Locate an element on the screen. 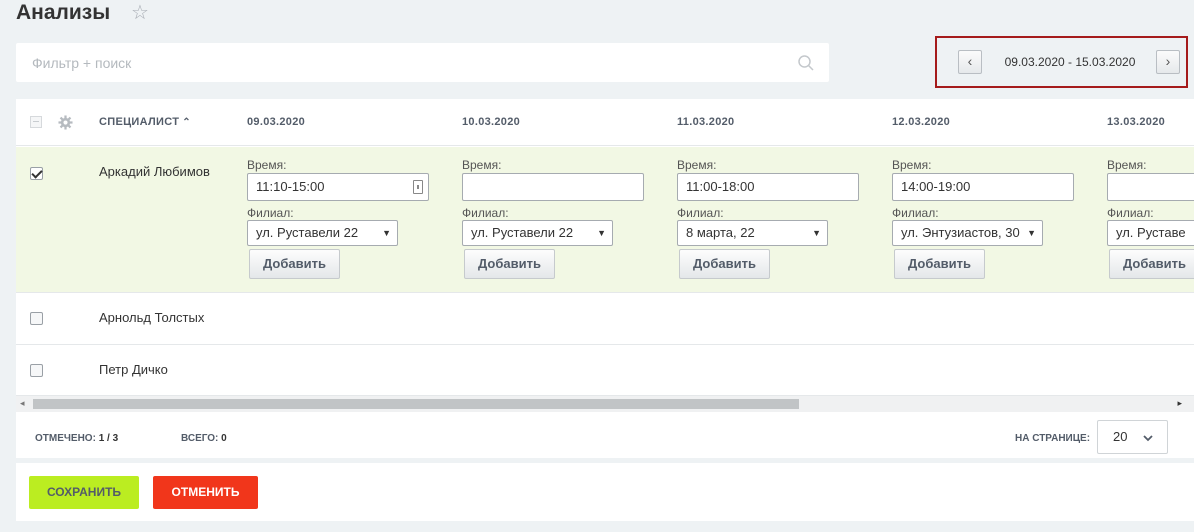 The height and width of the screenshot is (532, 1194). total-count: ВСЕГО: 0 is located at coordinates (204, 438).